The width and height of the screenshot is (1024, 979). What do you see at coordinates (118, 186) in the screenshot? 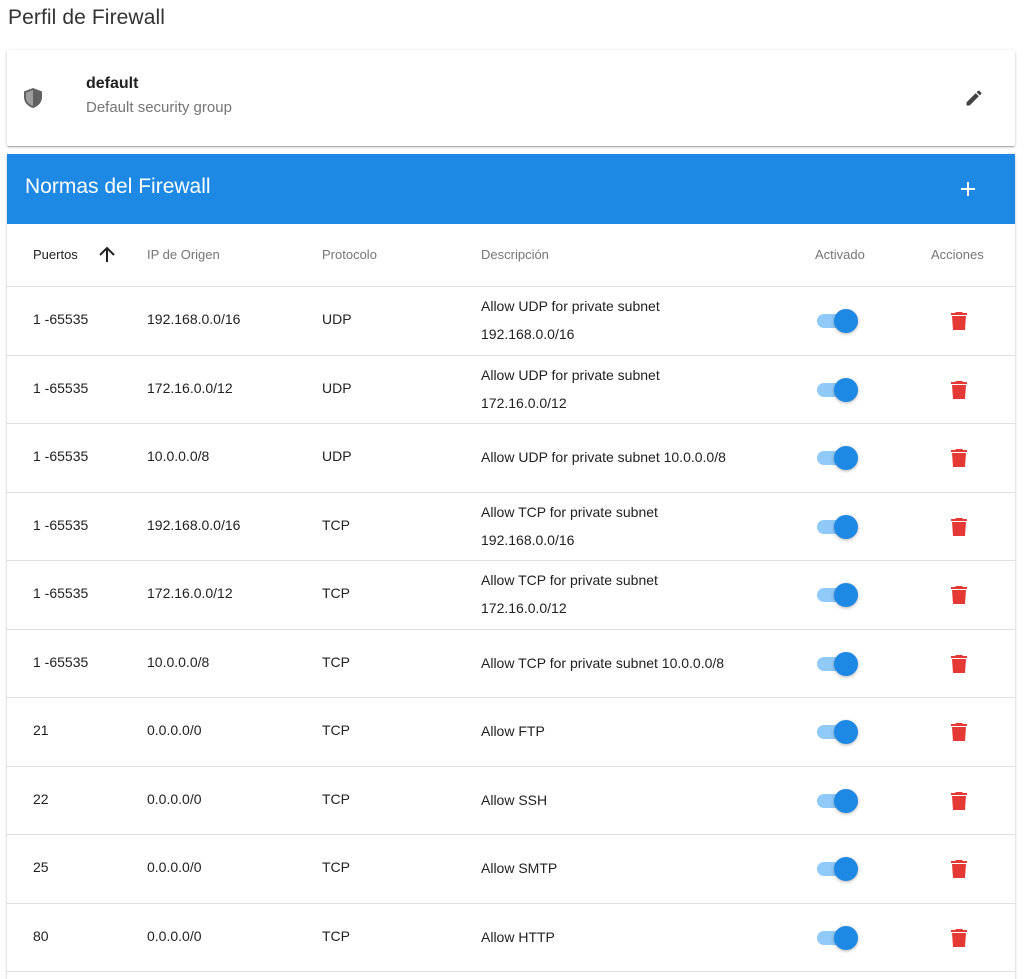
I see `rules-title: Normas del Firewall` at bounding box center [118, 186].